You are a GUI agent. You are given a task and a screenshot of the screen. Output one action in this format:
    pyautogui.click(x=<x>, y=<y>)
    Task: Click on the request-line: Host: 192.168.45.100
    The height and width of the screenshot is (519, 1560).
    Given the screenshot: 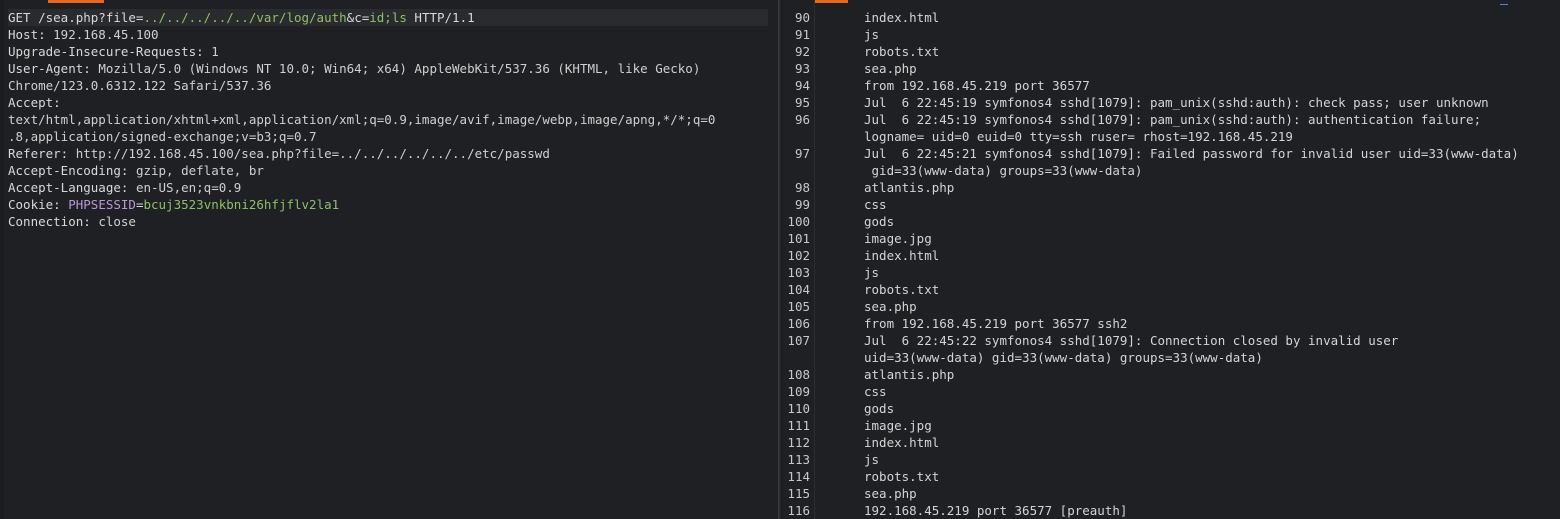 What is the action you would take?
    pyautogui.click(x=388, y=34)
    